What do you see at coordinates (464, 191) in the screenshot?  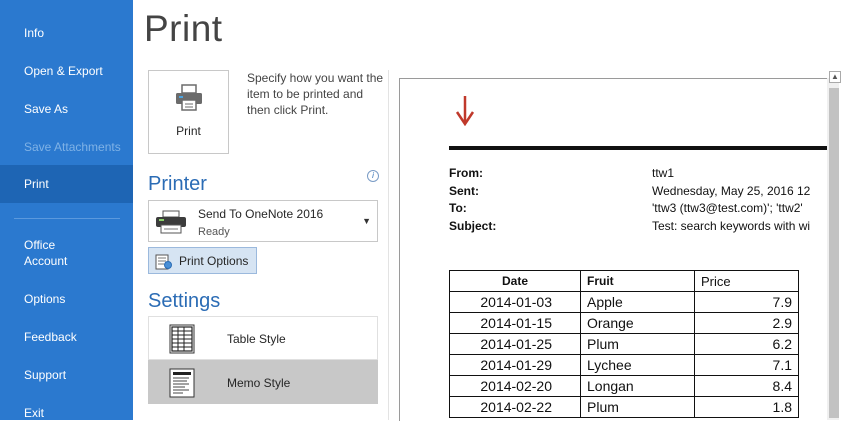 I see `sent-label: Sent:` at bounding box center [464, 191].